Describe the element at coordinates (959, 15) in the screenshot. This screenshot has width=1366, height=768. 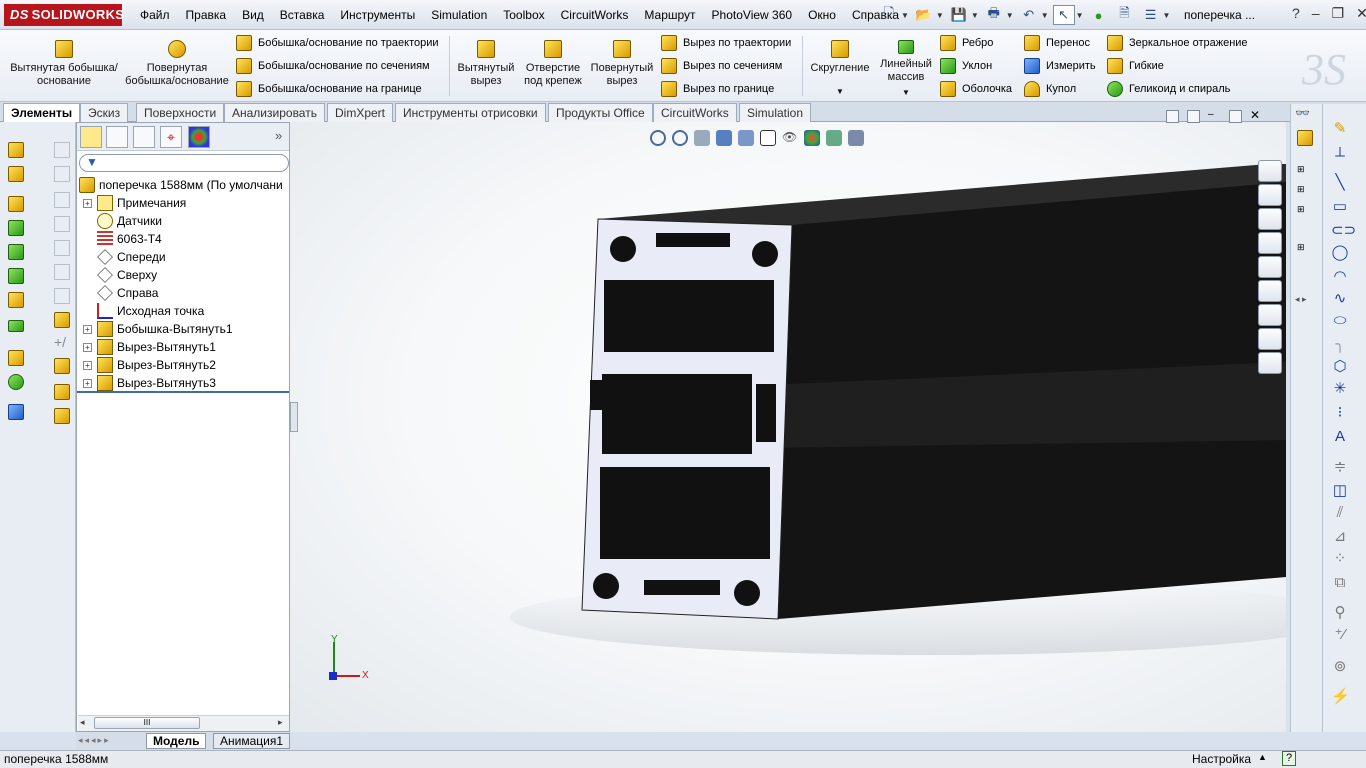
I see `save-icon: 💾` at that location.